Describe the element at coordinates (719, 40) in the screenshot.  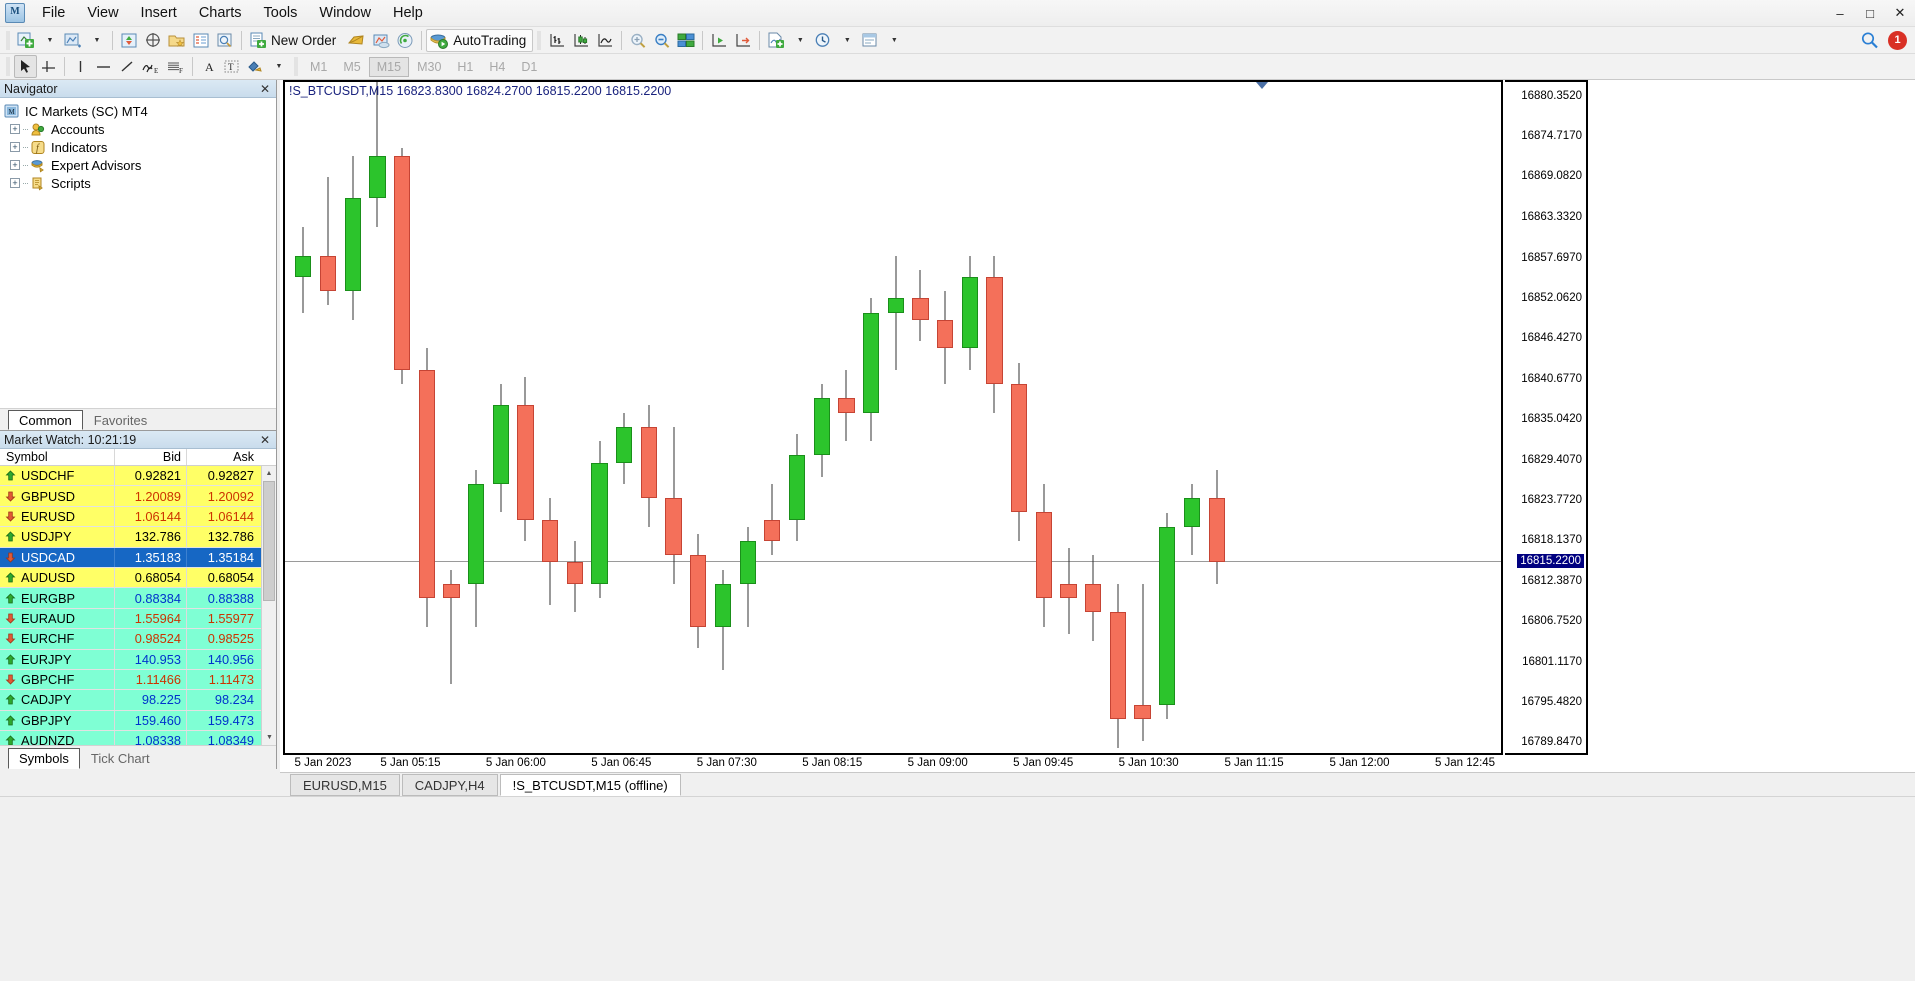
I see `chart-shift-icon` at that location.